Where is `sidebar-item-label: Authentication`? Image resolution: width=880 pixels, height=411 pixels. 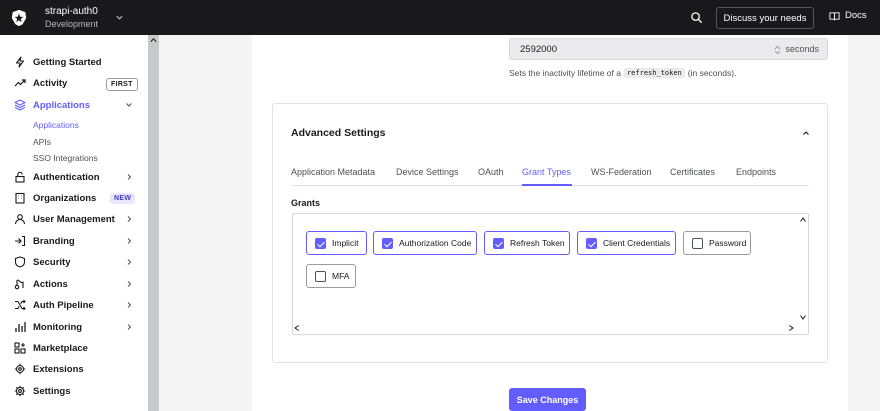 sidebar-item-label: Authentication is located at coordinates (66, 177).